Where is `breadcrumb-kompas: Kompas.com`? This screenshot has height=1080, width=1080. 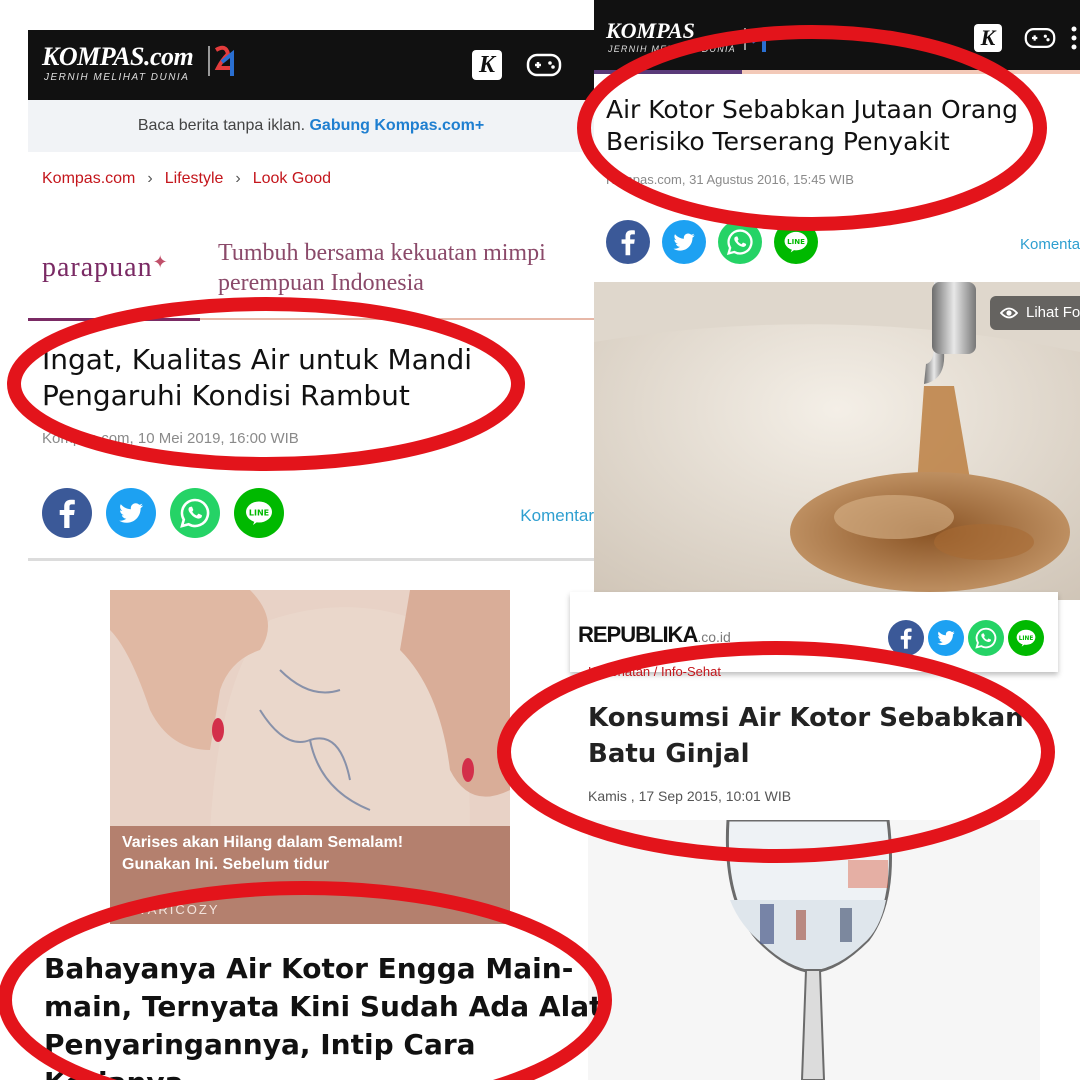 breadcrumb-kompas: Kompas.com is located at coordinates (88, 178).